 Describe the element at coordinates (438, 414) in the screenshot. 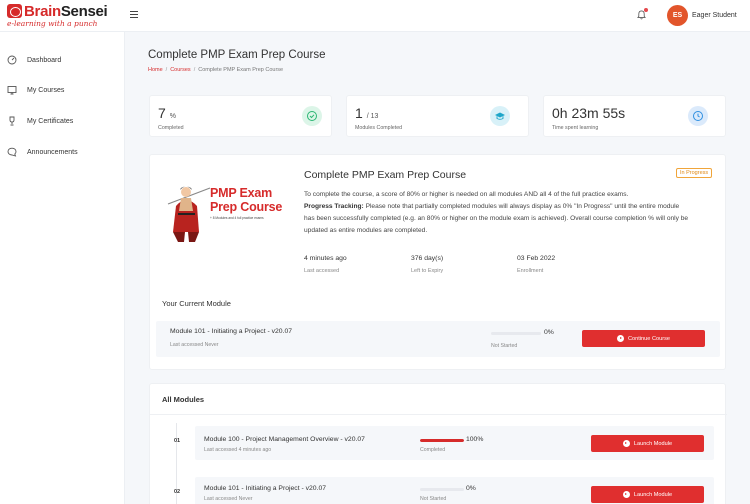

I see `divider` at that location.